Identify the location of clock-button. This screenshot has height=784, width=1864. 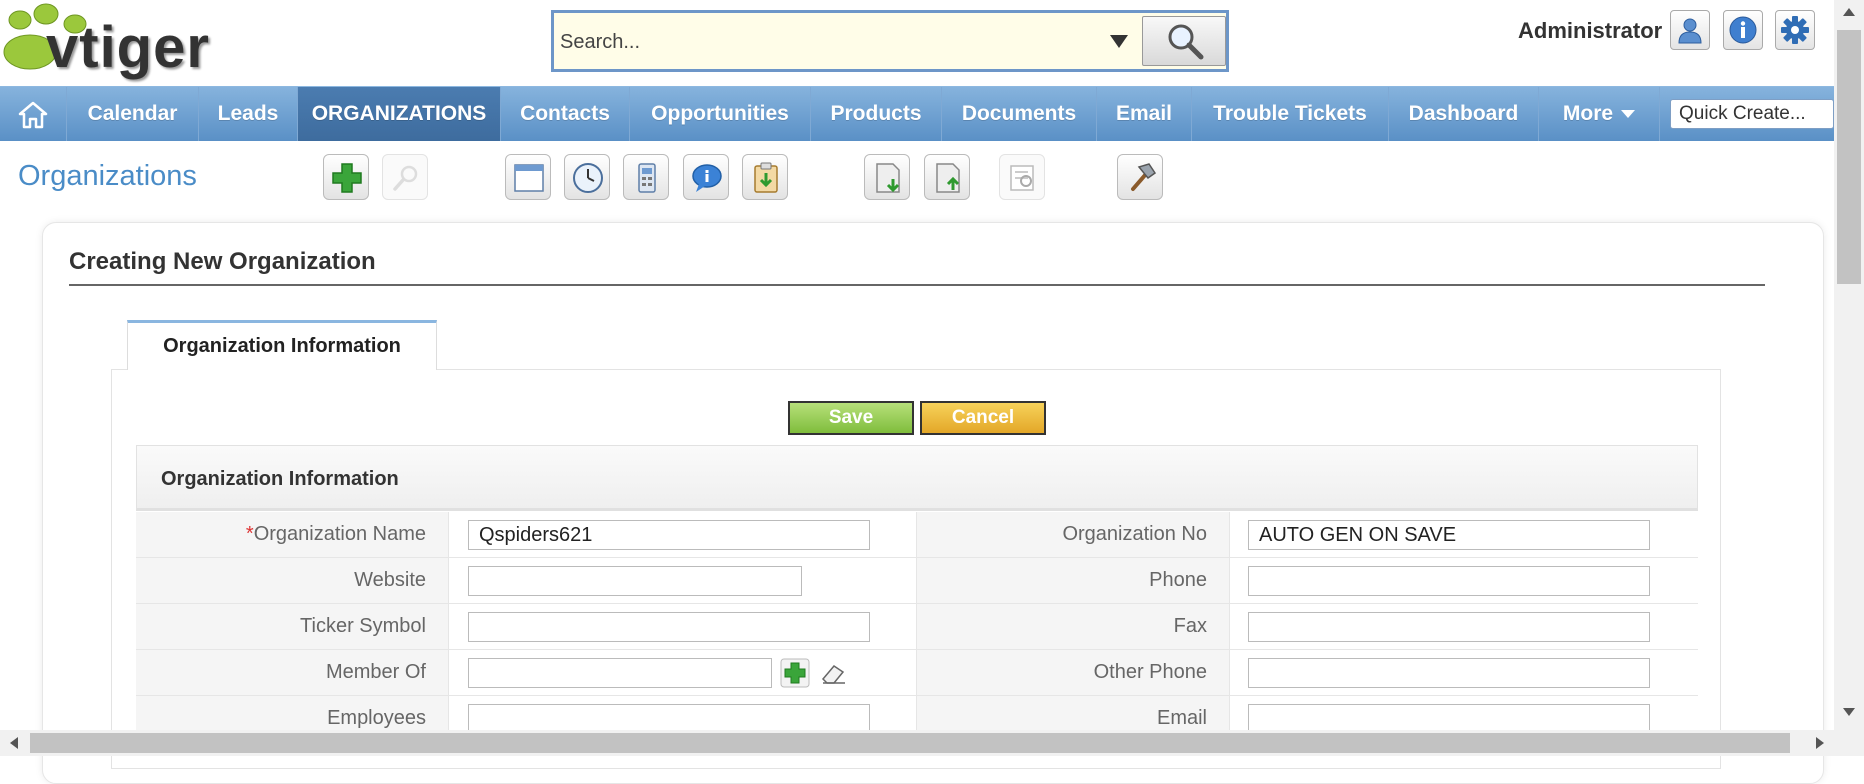
(587, 177).